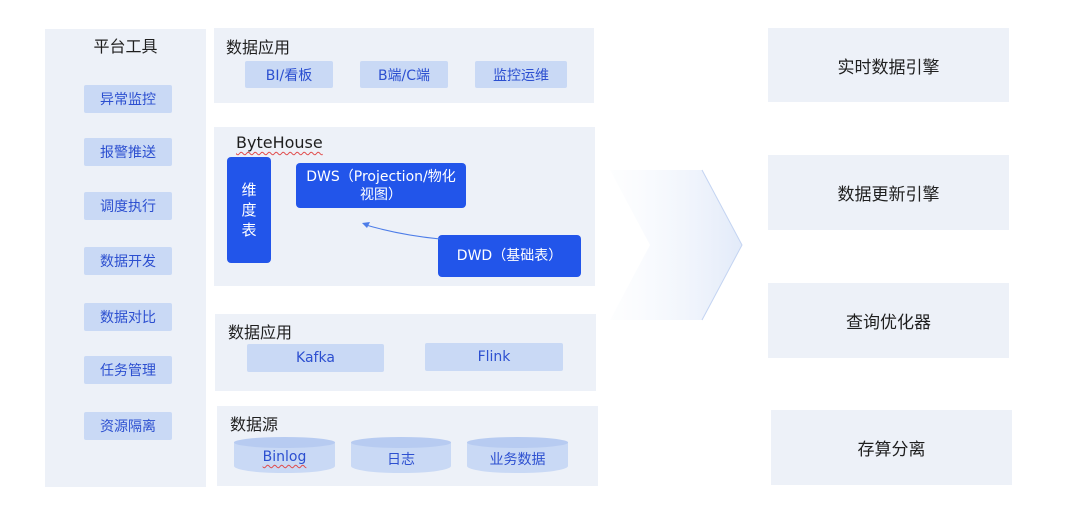  Describe the element at coordinates (125, 46) in the screenshot. I see `platform-tools-title: 平台工具` at that location.